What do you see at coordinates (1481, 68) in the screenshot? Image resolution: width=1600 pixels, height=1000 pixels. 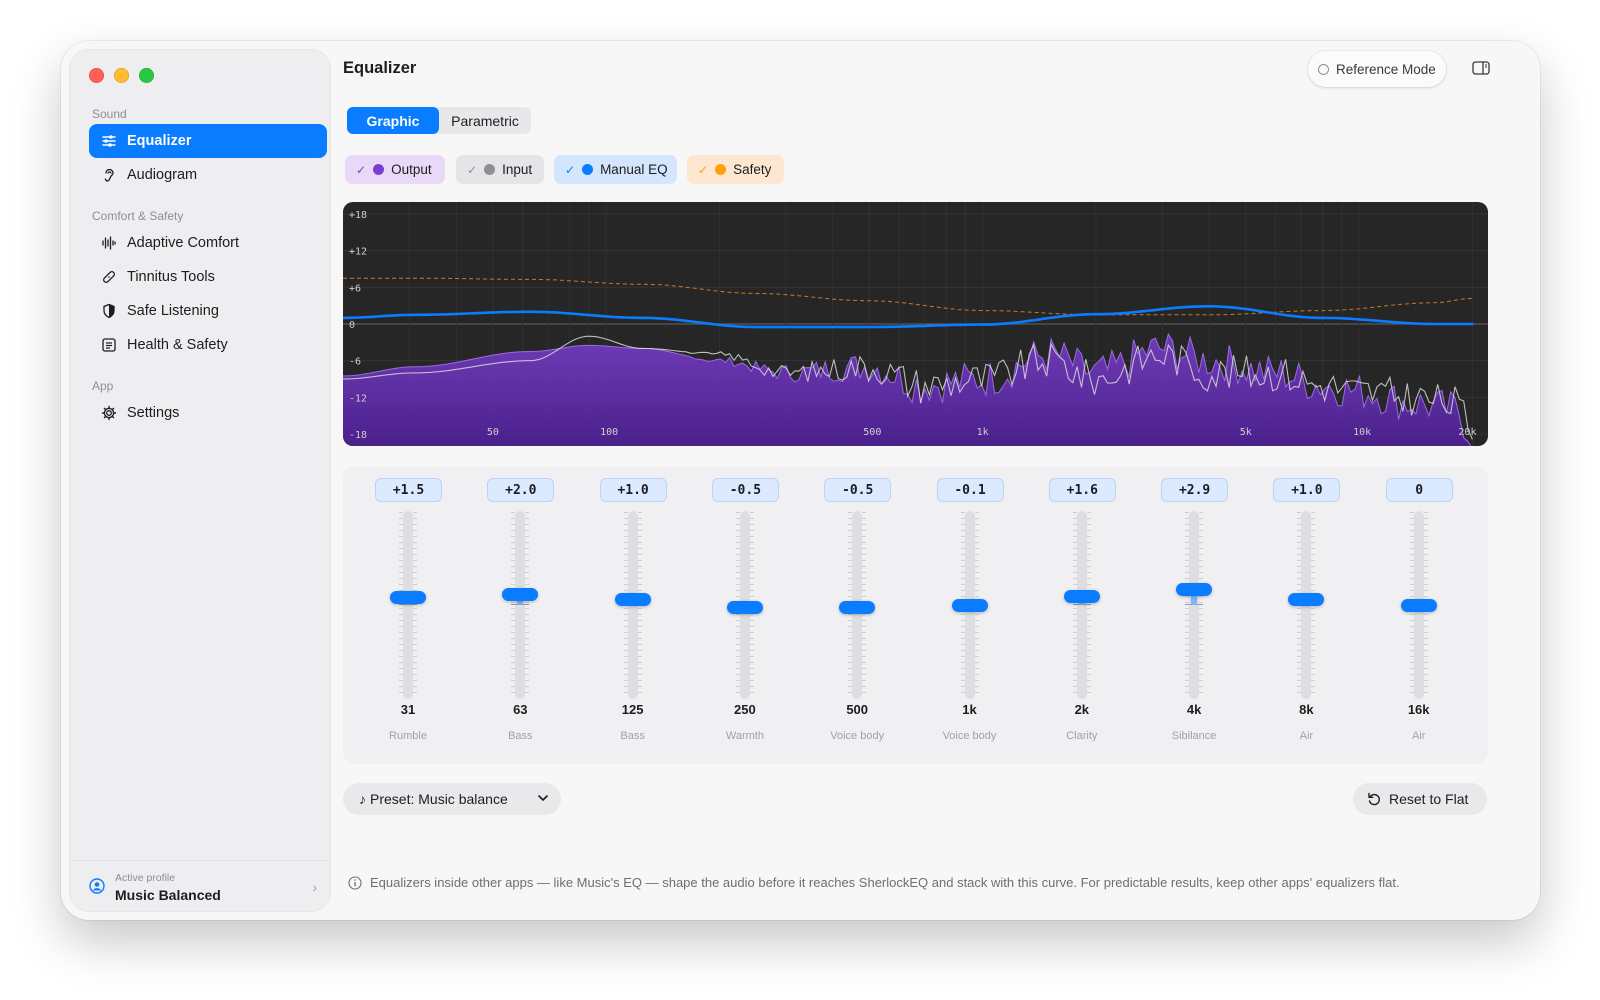 I see `toggle-inspector-button` at bounding box center [1481, 68].